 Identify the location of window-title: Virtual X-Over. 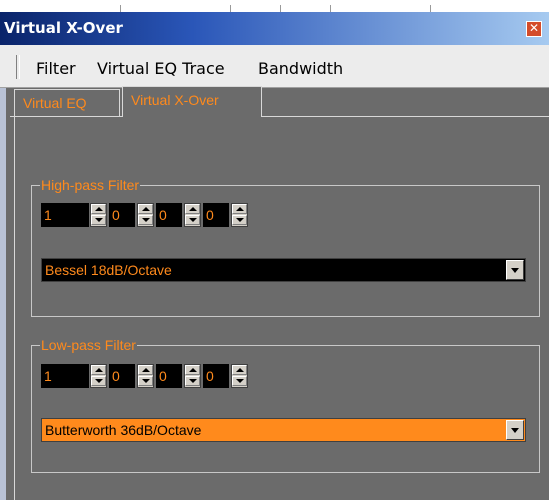
(63, 28).